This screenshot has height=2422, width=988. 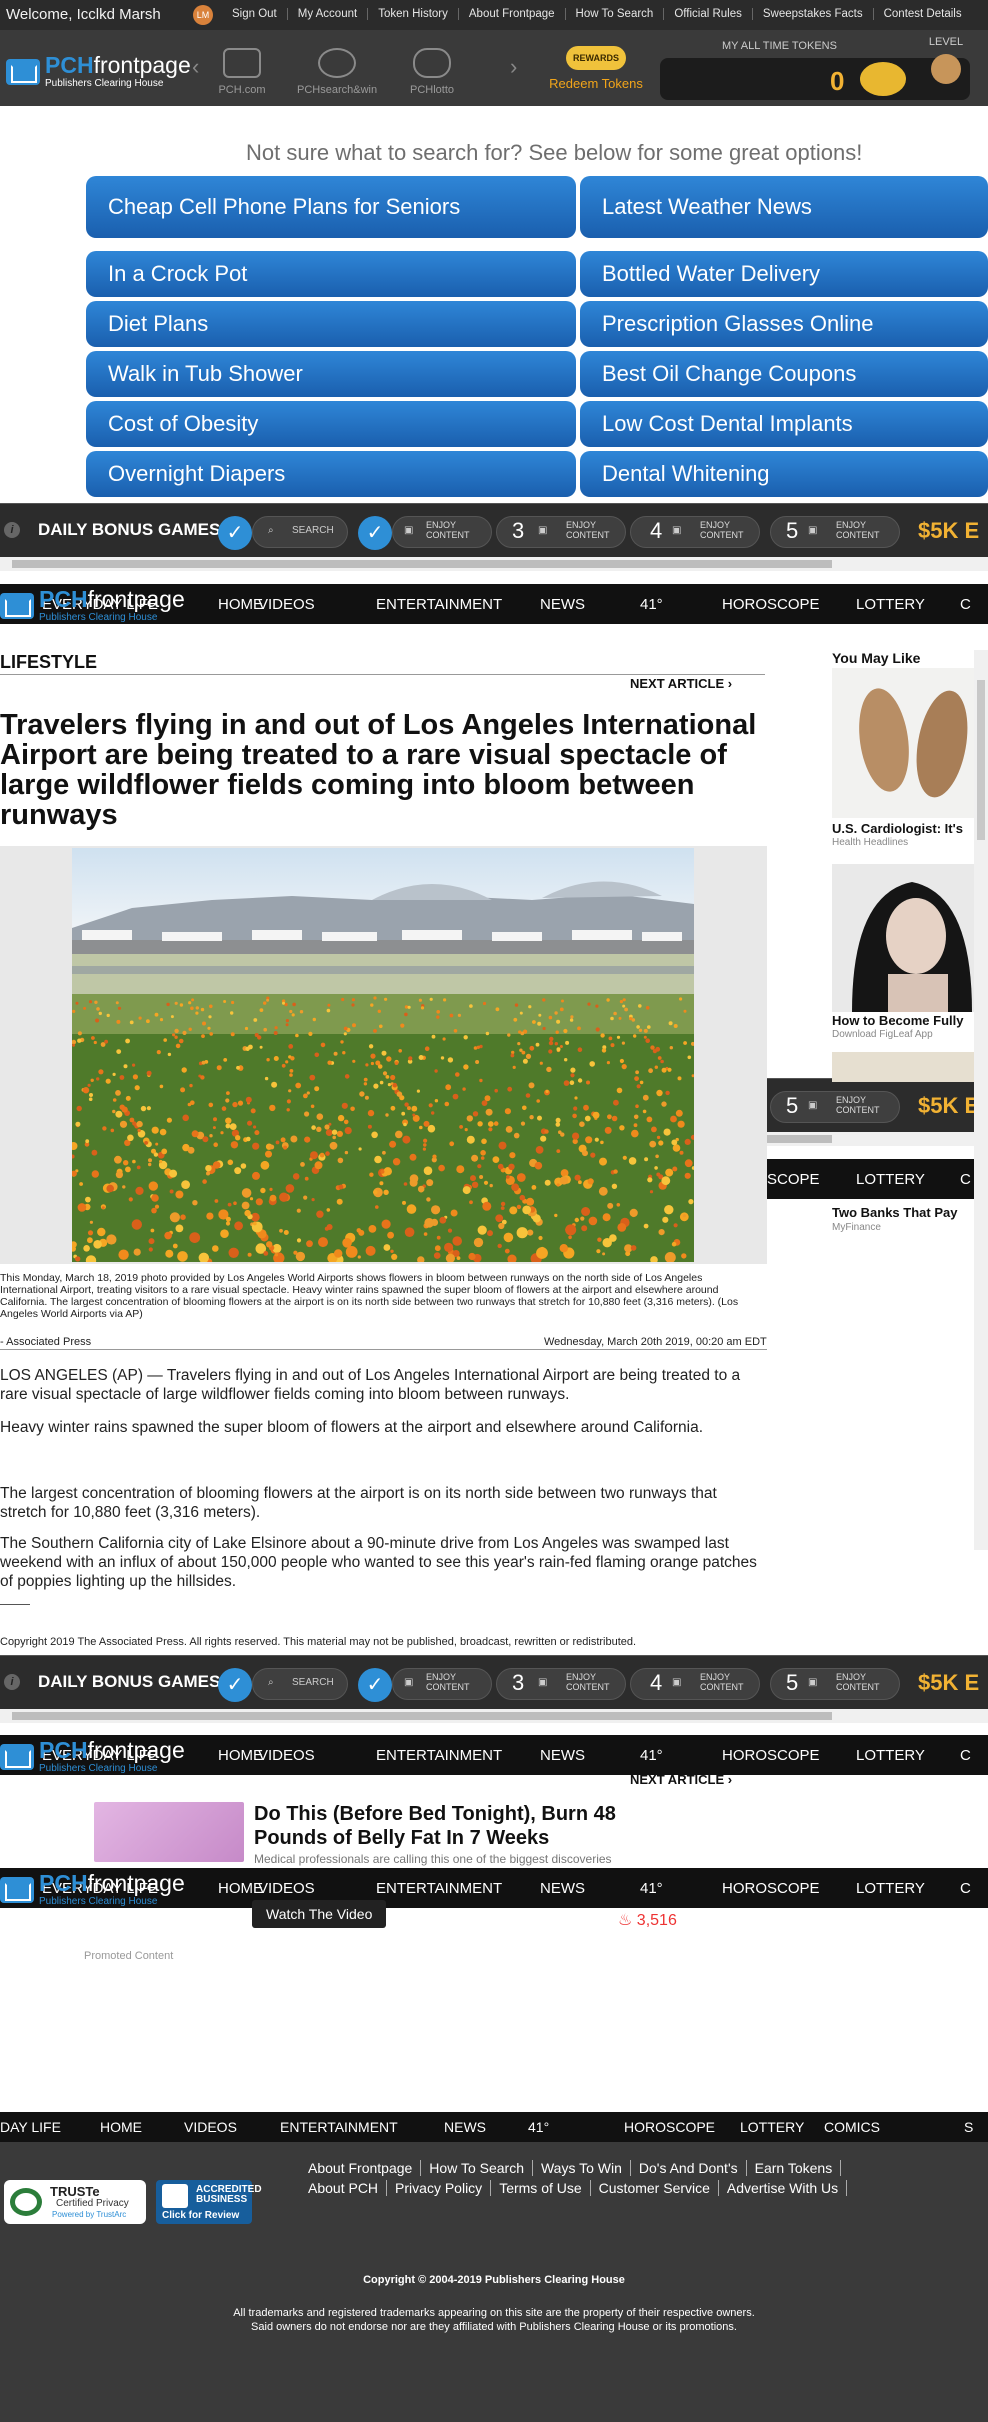 What do you see at coordinates (129, 529) in the screenshot?
I see `bonus-title: DAILY BONUS GAMES` at bounding box center [129, 529].